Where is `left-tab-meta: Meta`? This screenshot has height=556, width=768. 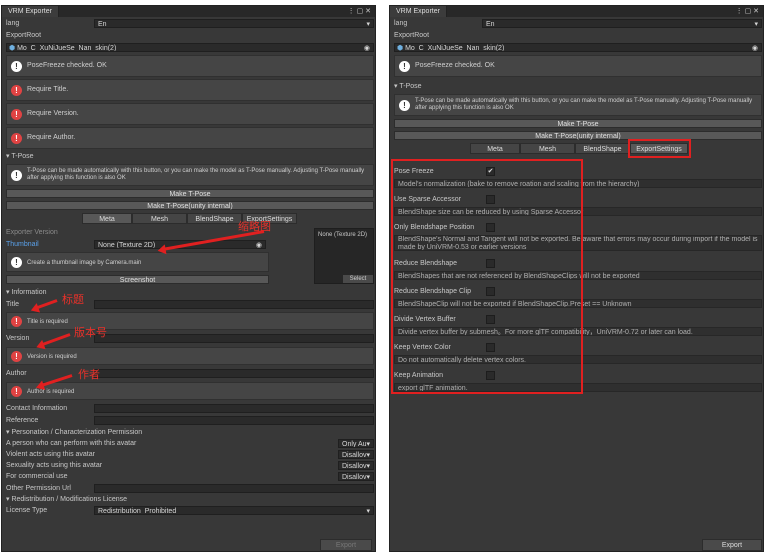
left-tab-meta: Meta is located at coordinates (107, 218).